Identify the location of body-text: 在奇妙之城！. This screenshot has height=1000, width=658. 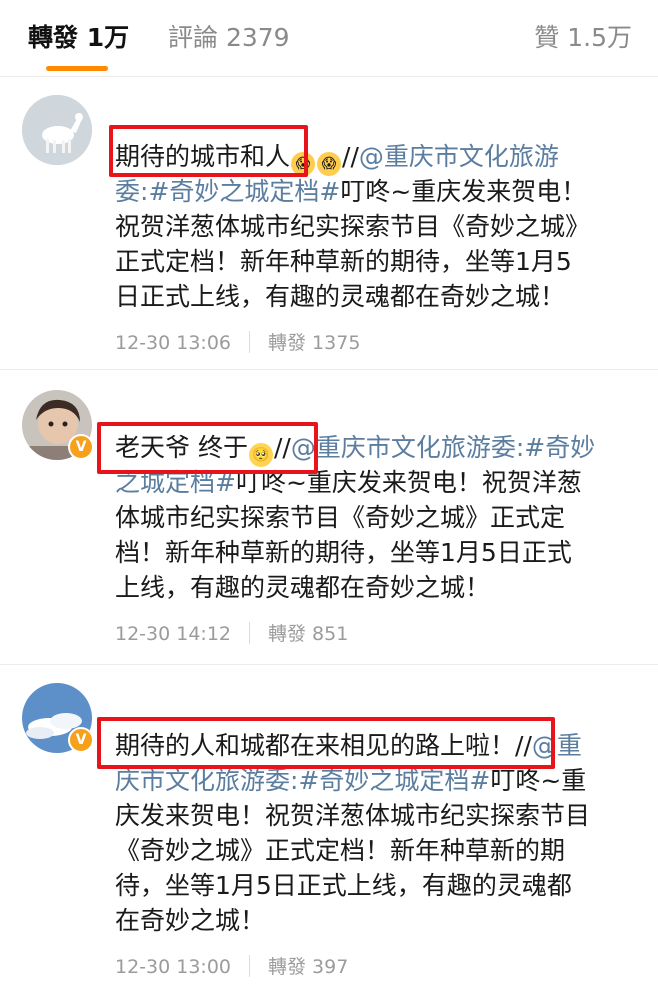
(190, 920).